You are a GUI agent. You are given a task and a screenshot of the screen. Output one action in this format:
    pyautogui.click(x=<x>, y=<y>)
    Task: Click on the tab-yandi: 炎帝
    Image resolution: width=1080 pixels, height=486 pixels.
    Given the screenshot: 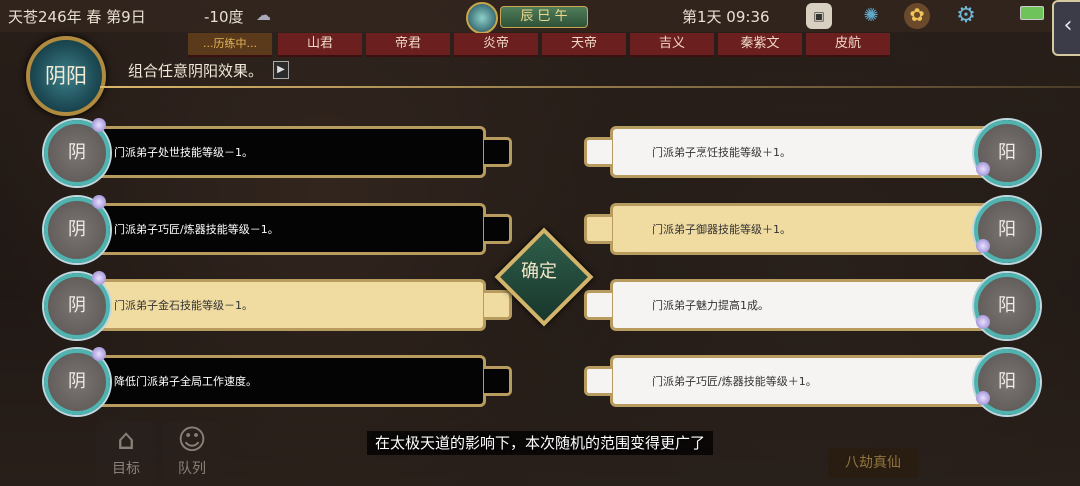 What is the action you would take?
    pyautogui.click(x=496, y=45)
    